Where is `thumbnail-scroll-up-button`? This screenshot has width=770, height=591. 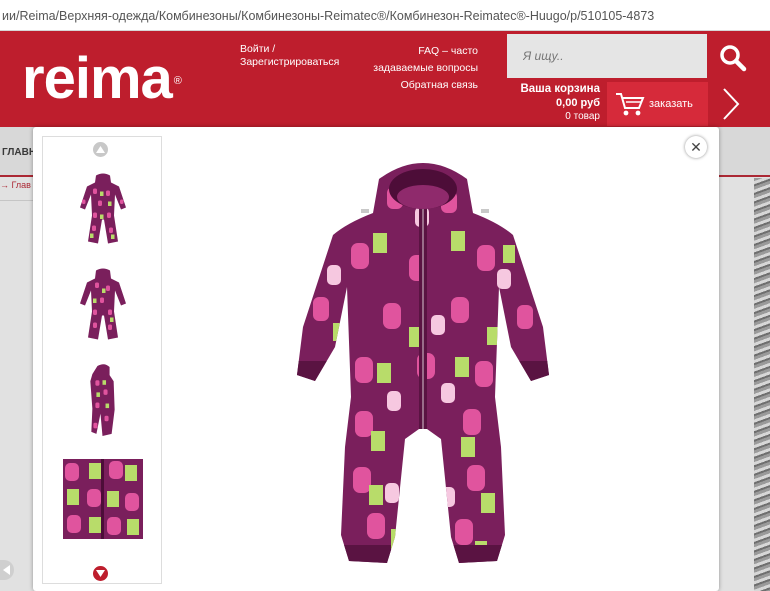 thumbnail-scroll-up-button is located at coordinates (100, 149).